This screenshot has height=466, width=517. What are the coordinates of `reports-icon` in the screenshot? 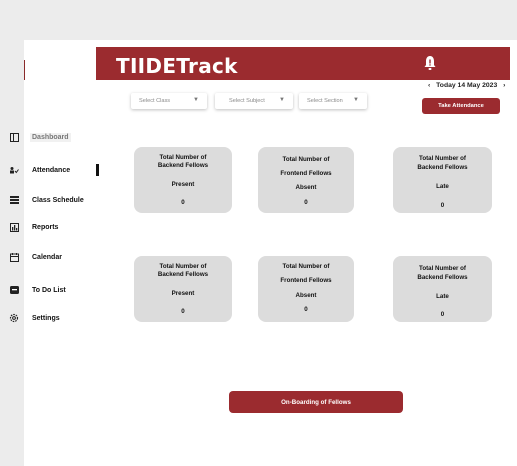 It's located at (14, 227).